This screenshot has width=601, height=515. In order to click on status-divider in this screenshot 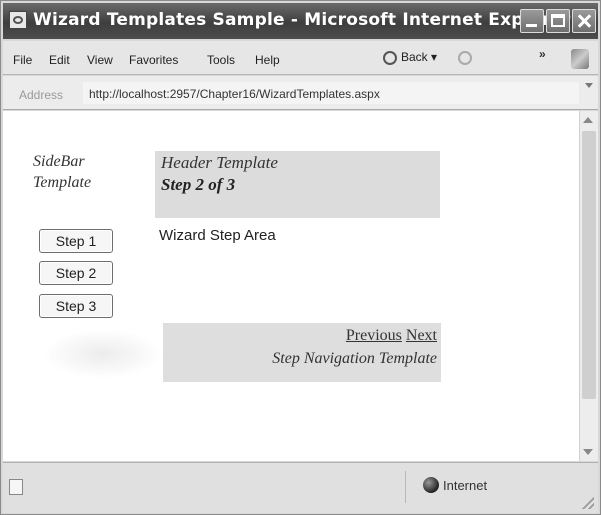, I will do `click(405, 487)`.